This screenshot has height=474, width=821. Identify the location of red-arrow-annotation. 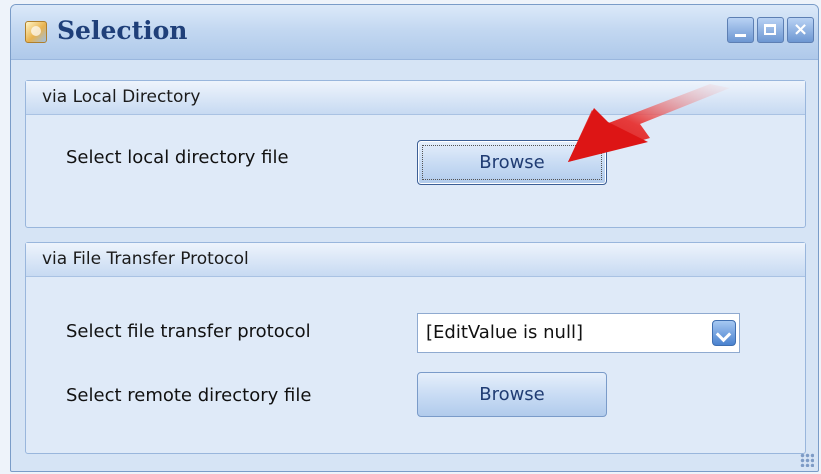
(649, 123).